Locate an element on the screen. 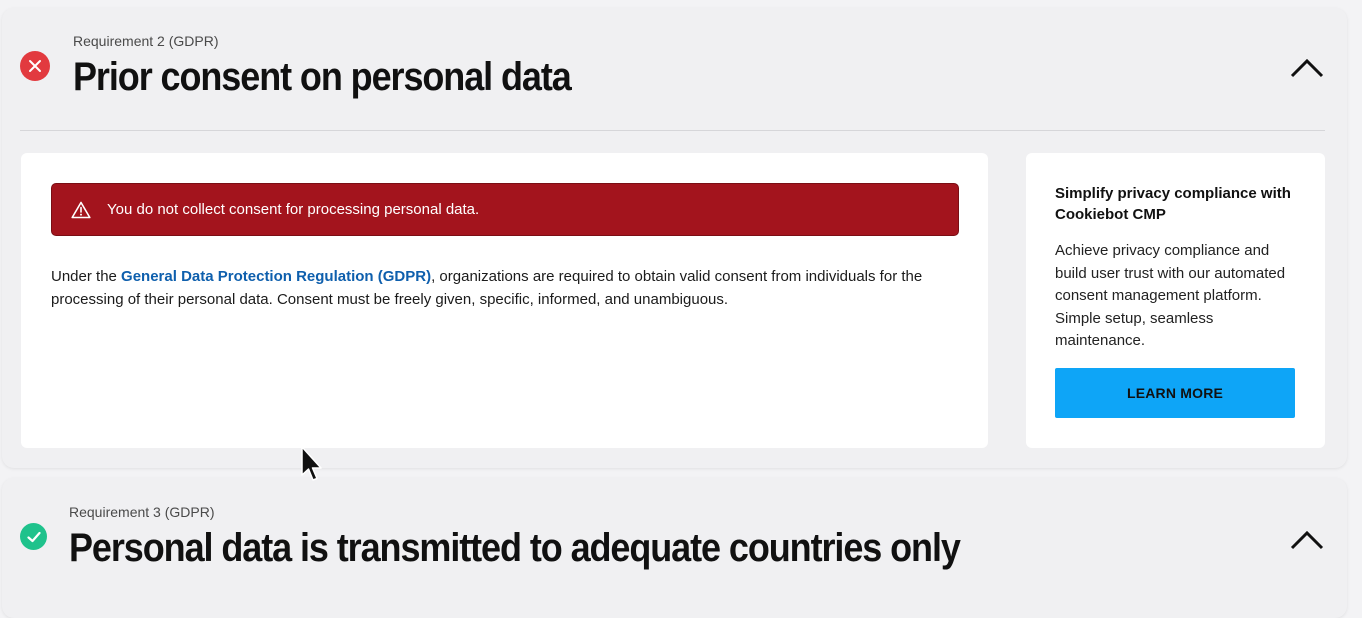 The width and height of the screenshot is (1362, 618). divider is located at coordinates (672, 130).